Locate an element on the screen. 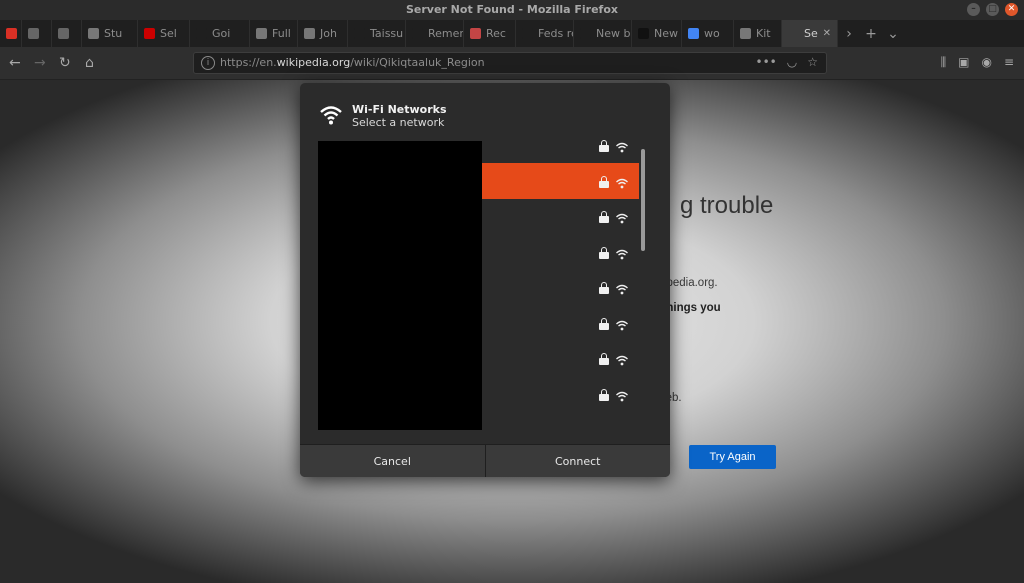 This screenshot has height=583, width=1024. tab-label: Rec is located at coordinates (496, 33).